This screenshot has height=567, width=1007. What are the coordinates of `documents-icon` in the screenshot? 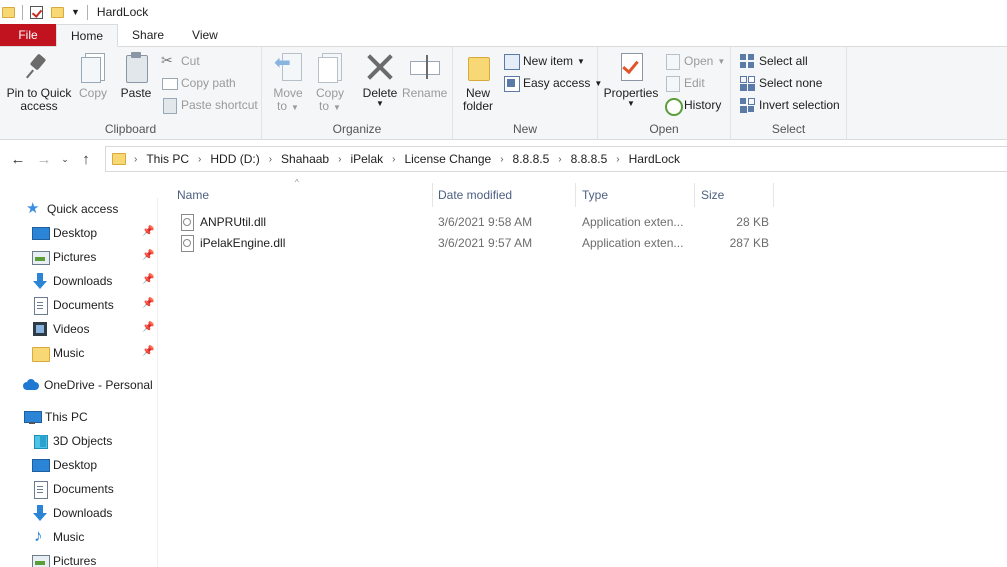 It's located at (40, 306).